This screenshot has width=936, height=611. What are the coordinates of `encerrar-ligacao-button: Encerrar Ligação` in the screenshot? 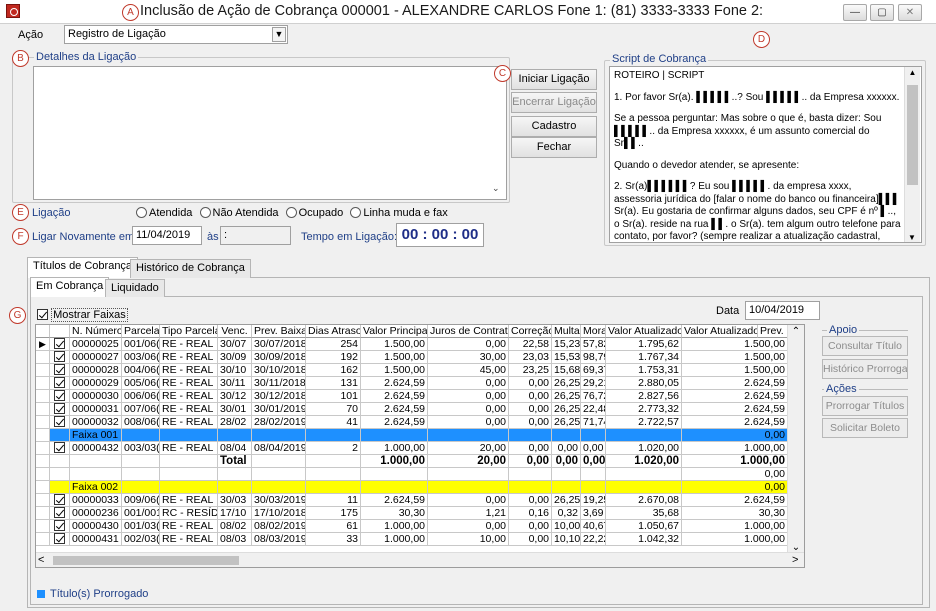 It's located at (554, 102).